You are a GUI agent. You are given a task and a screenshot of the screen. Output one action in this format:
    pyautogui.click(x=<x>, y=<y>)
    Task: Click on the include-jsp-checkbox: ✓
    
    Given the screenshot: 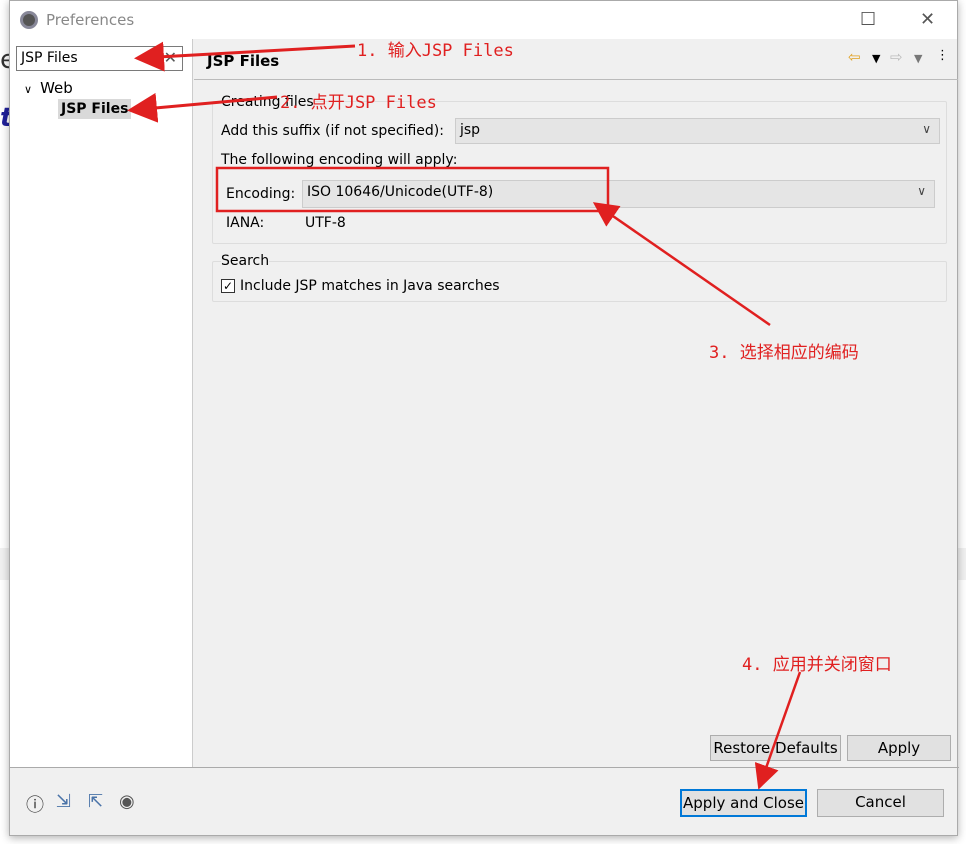 What is the action you would take?
    pyautogui.click(x=228, y=286)
    